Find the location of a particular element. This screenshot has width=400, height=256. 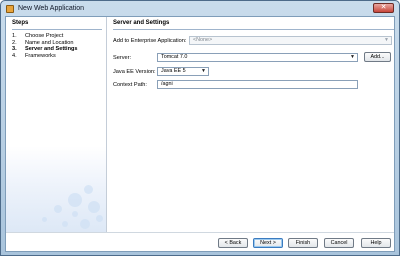

server-value: Tomcat 7.0 is located at coordinates (174, 57).